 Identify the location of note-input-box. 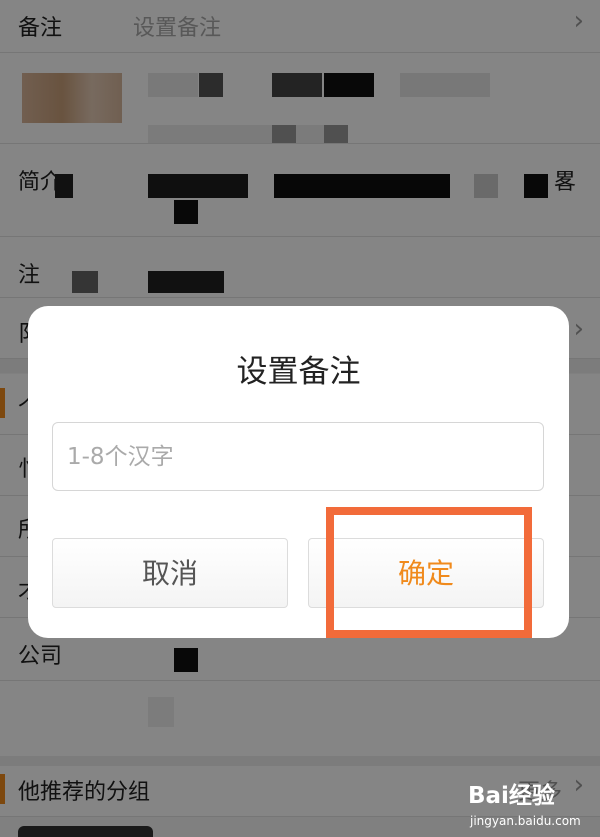
(298, 456).